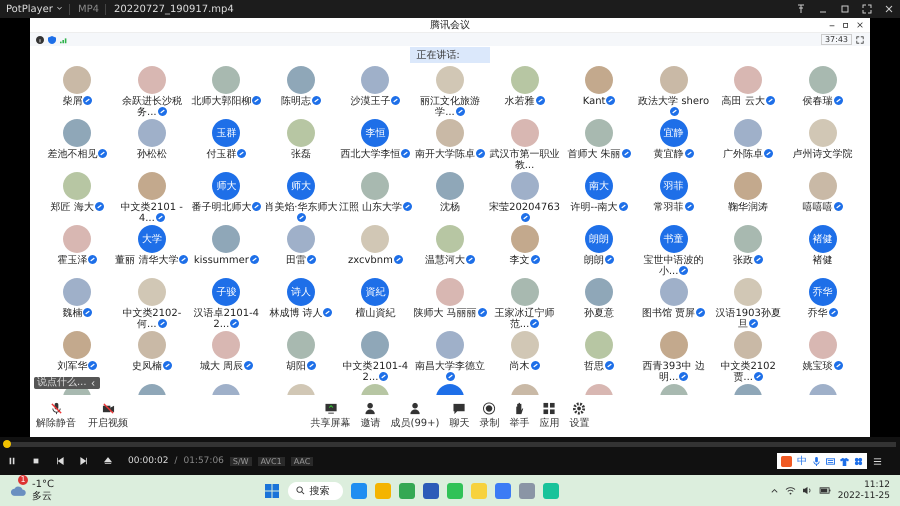  I want to click on participant-name: 魏楠, so click(72, 313).